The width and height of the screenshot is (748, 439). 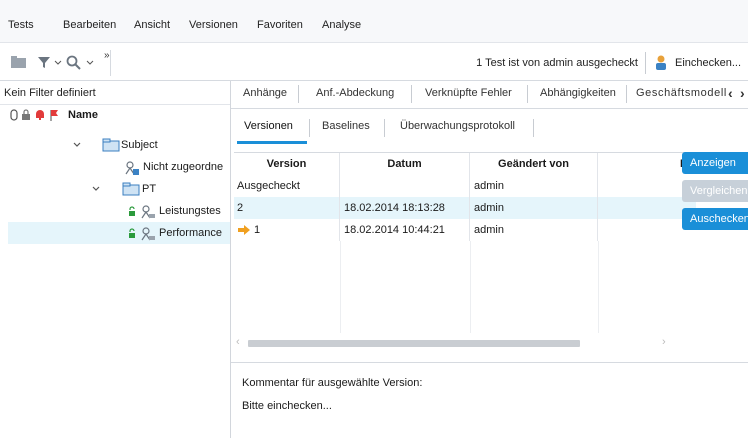 I want to click on table-row: 2 18.02.2014 18:13:28 admin, so click(x=465, y=208).